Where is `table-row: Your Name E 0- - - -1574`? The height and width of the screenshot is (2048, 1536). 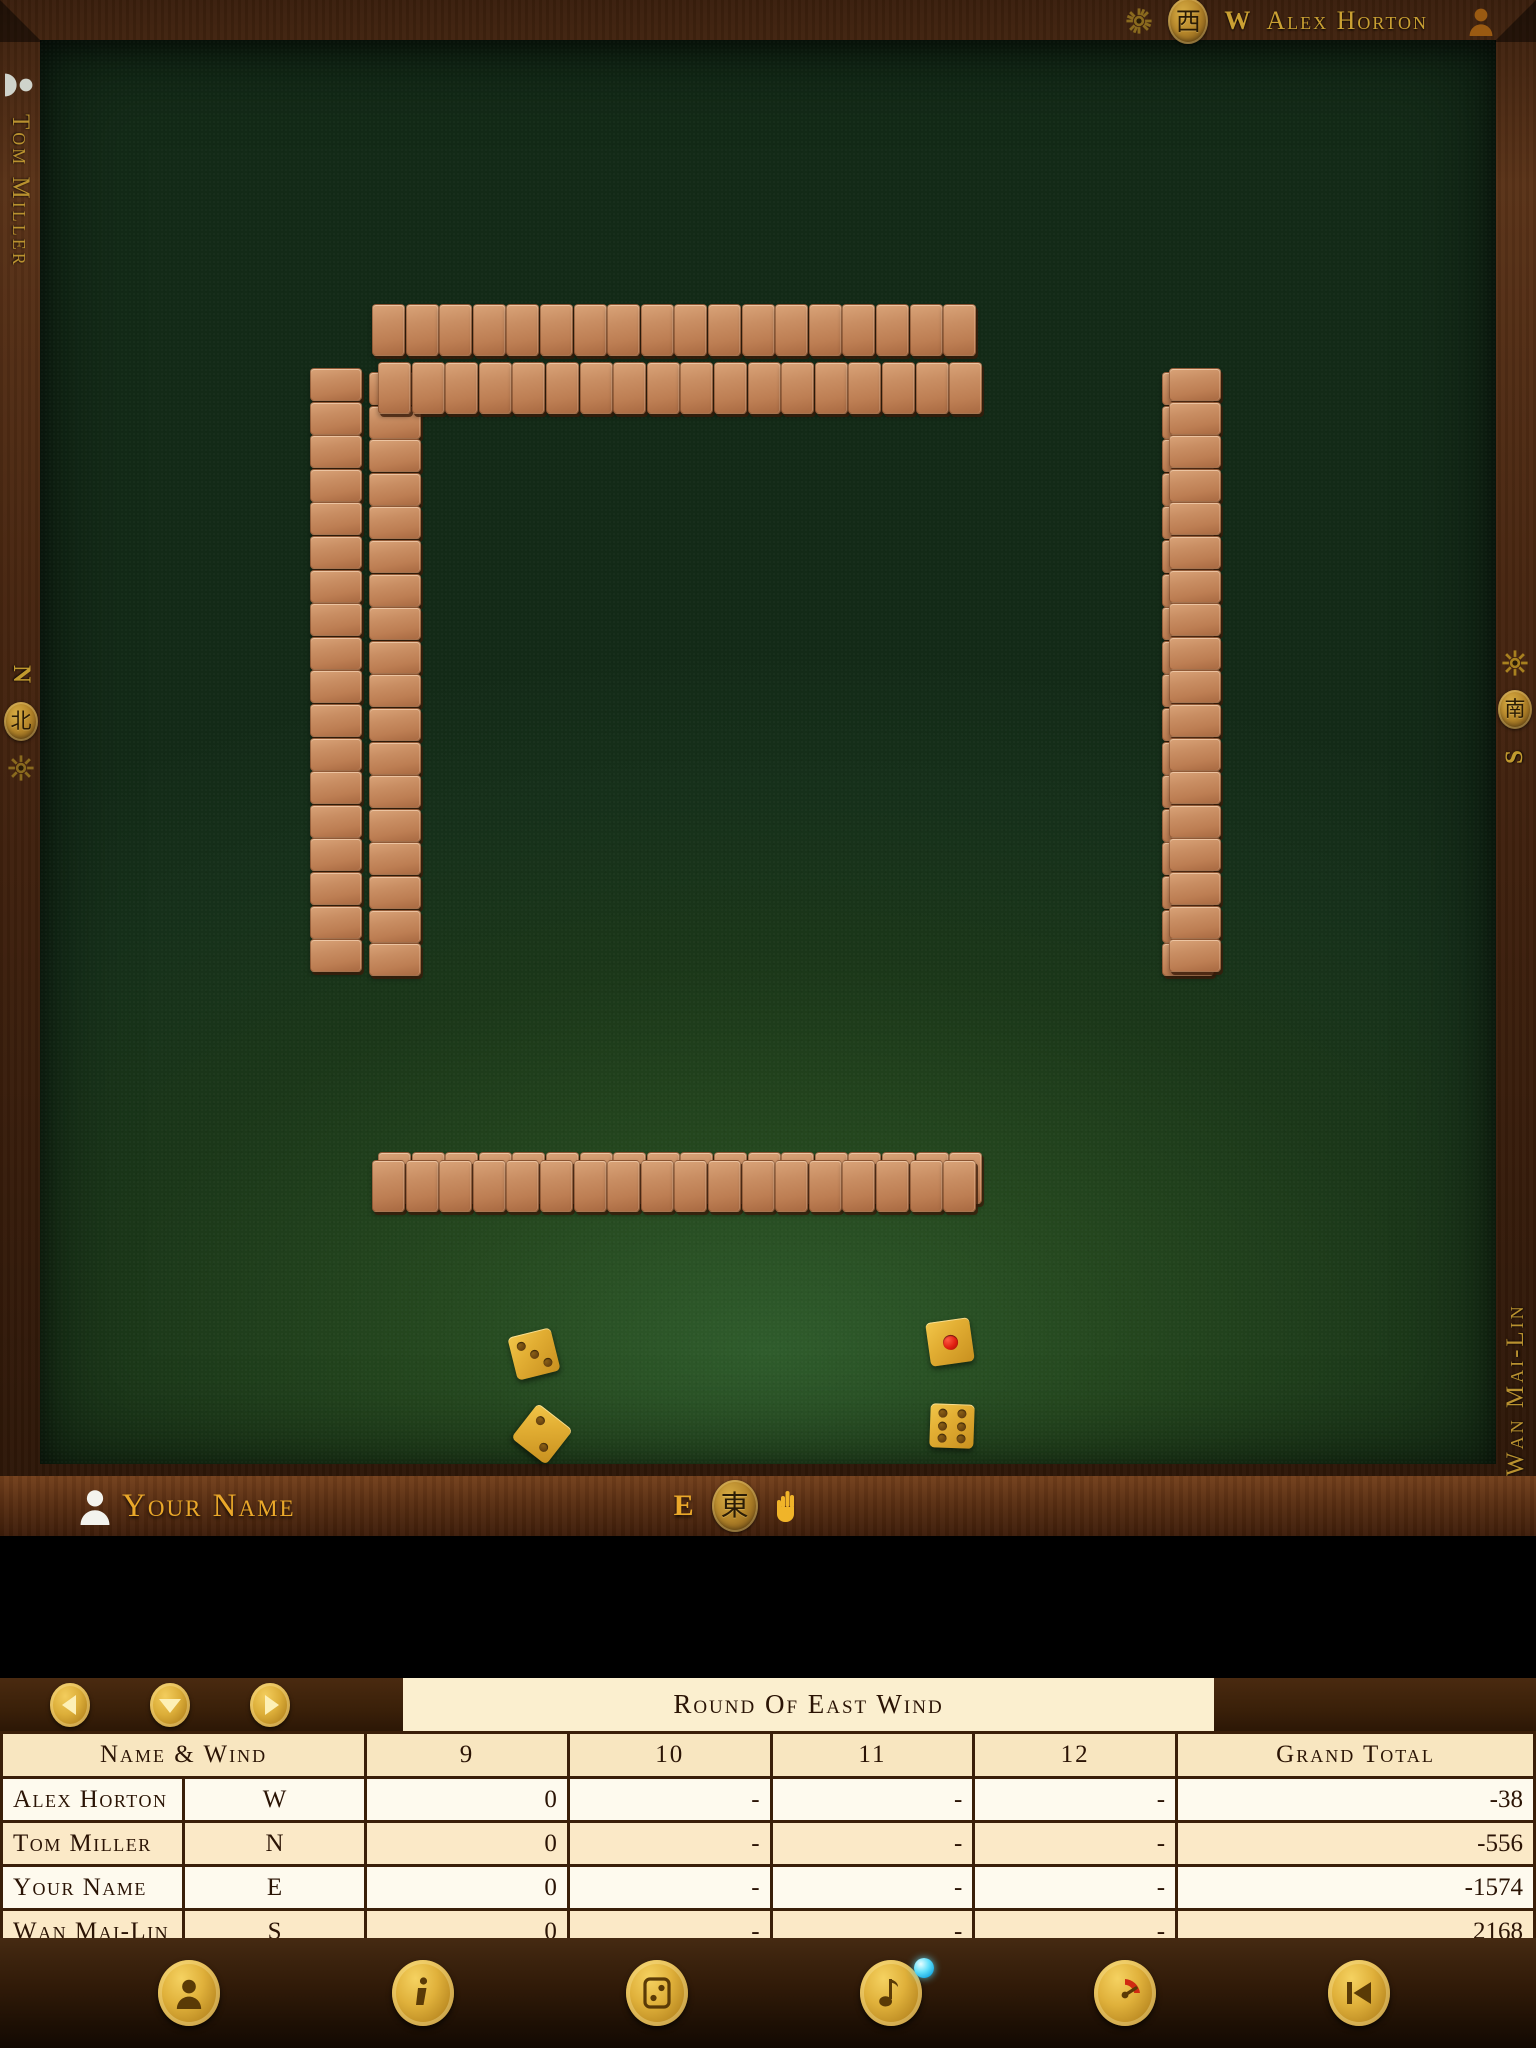 table-row: Your Name E 0- - - -1574 is located at coordinates (768, 1887).